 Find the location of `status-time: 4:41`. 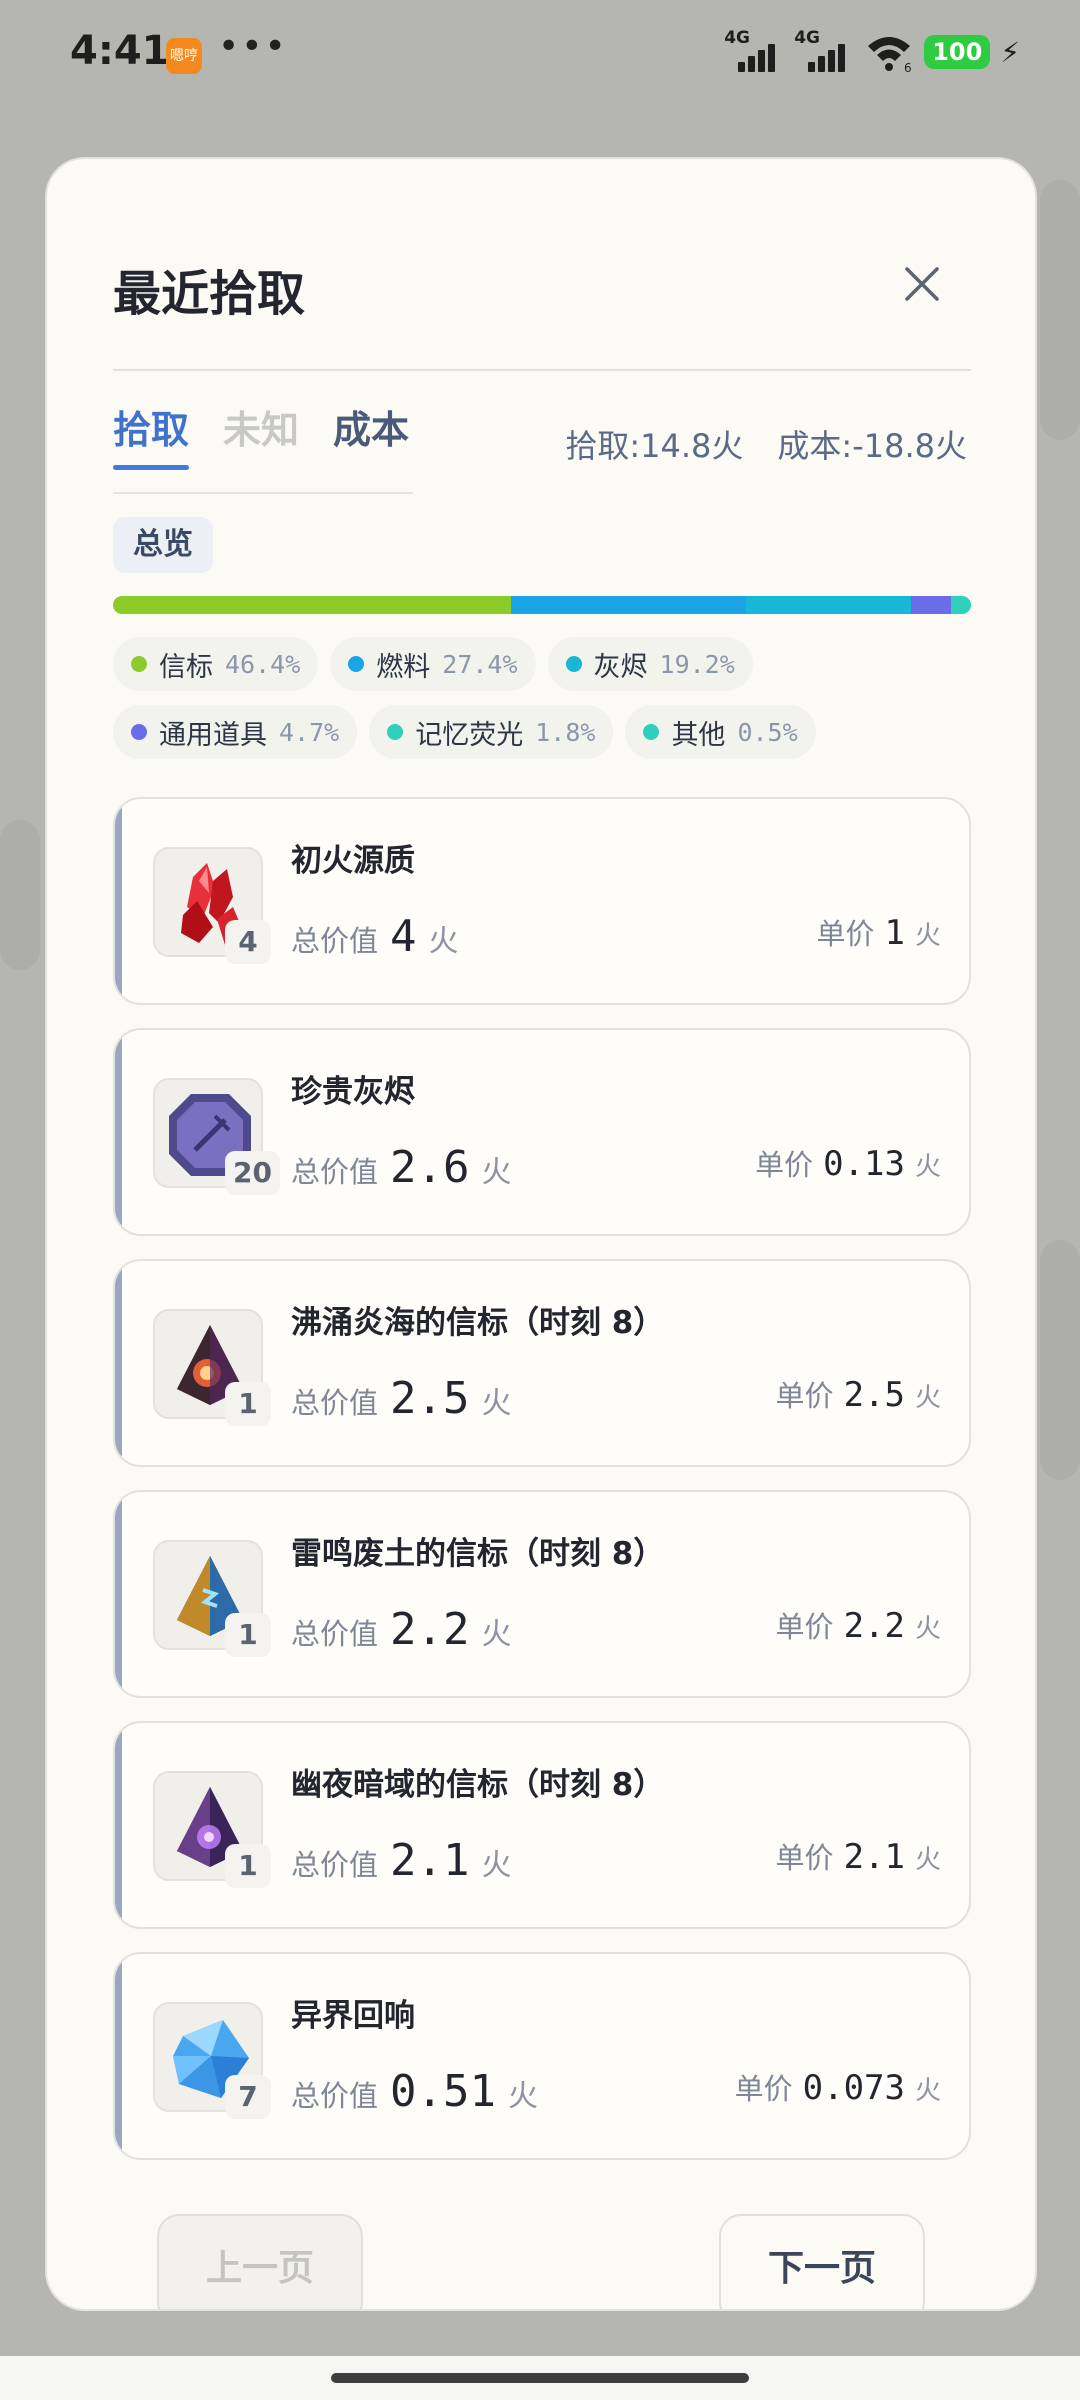

status-time: 4:41 is located at coordinates (120, 51).